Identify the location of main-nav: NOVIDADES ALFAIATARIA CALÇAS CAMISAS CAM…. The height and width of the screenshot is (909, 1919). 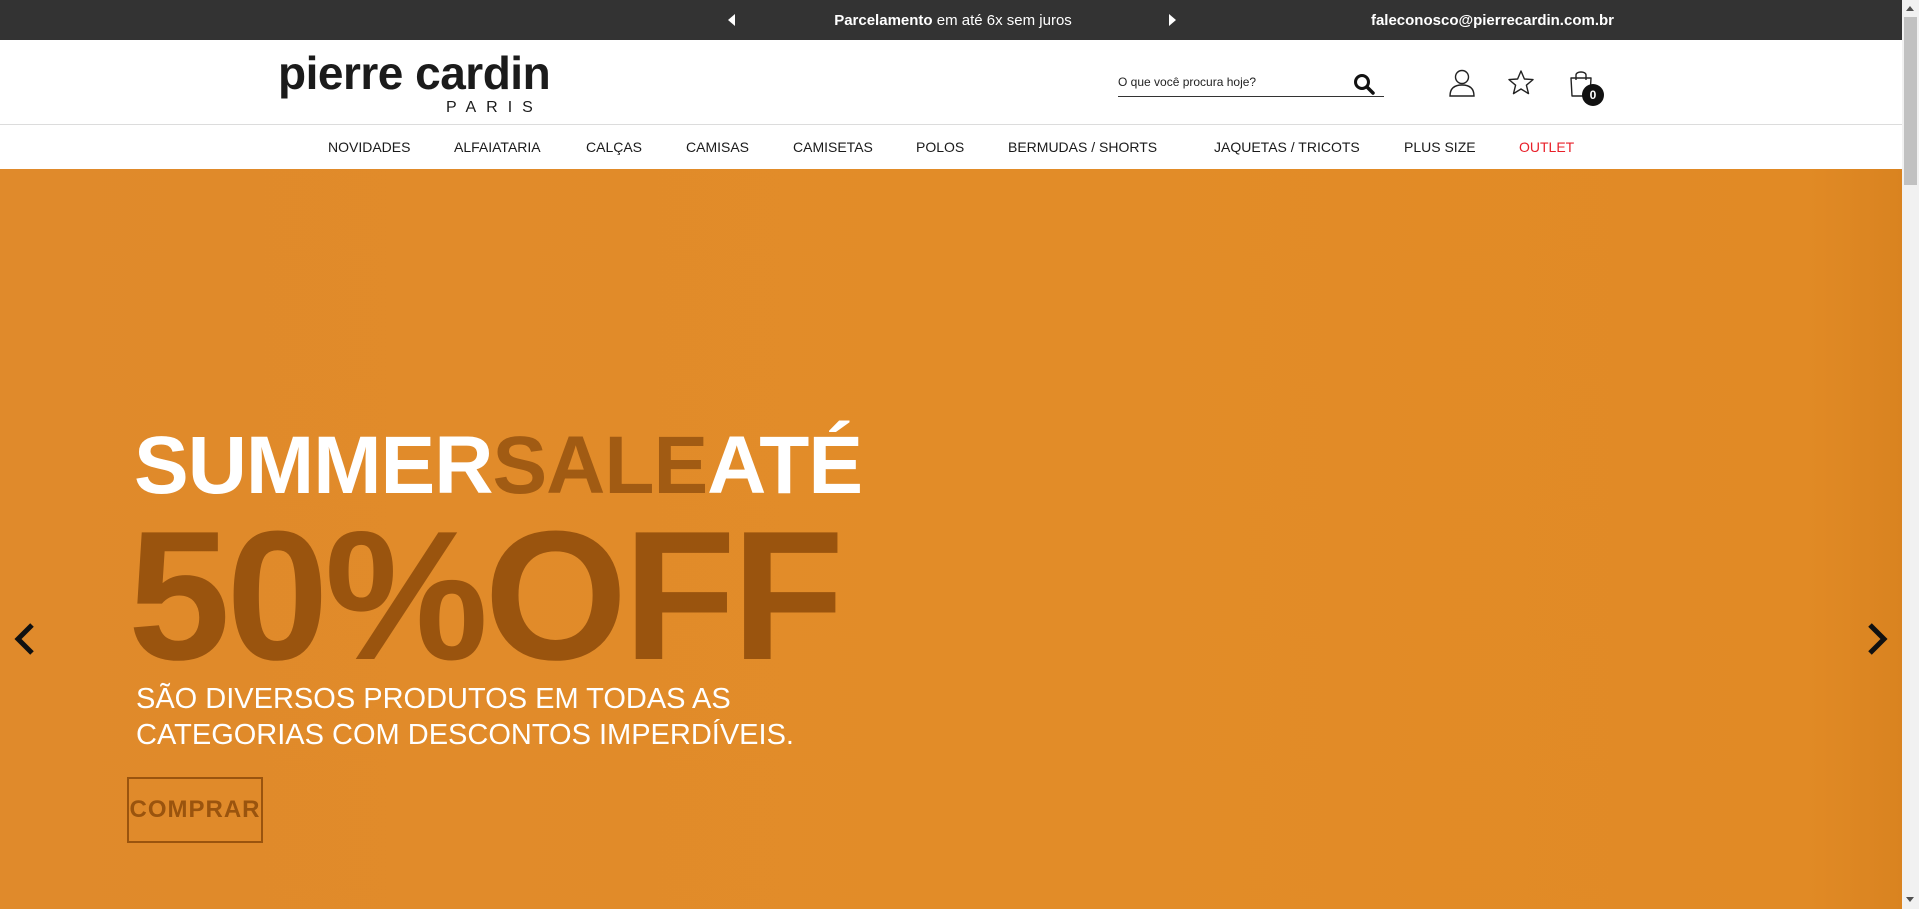
(951, 147).